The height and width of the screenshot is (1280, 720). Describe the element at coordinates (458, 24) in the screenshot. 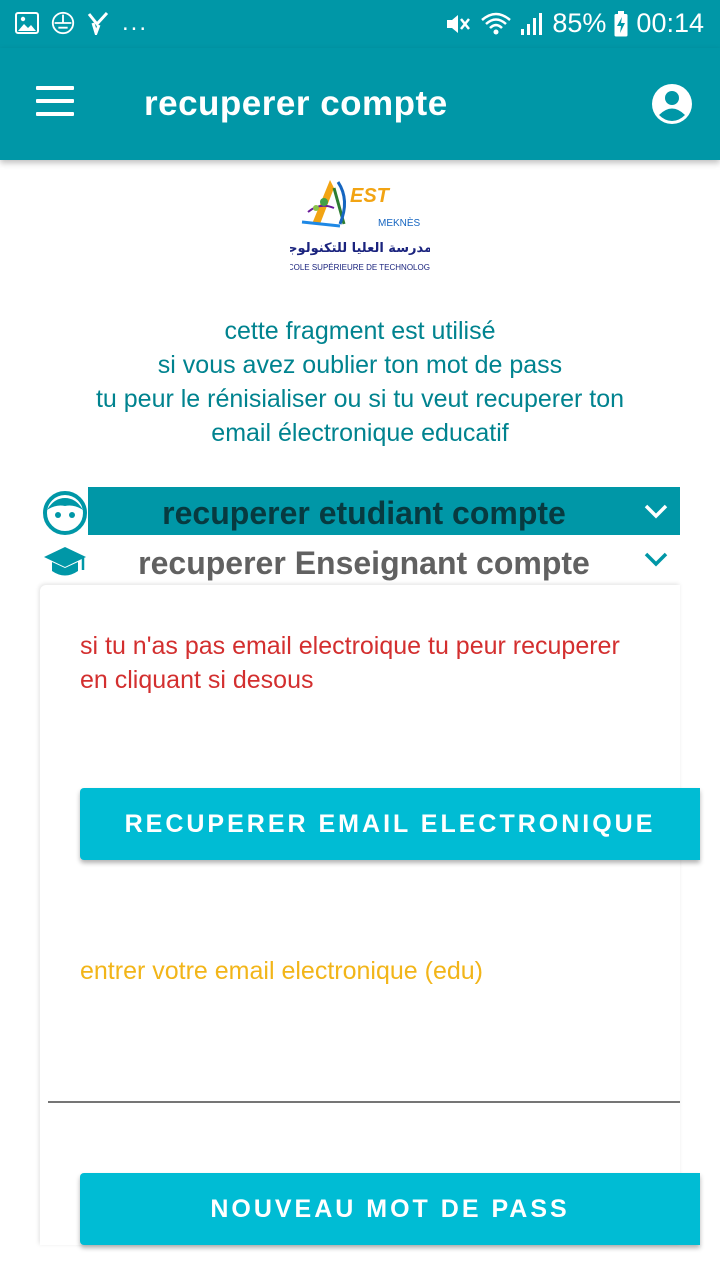

I see `mute-icon` at that location.